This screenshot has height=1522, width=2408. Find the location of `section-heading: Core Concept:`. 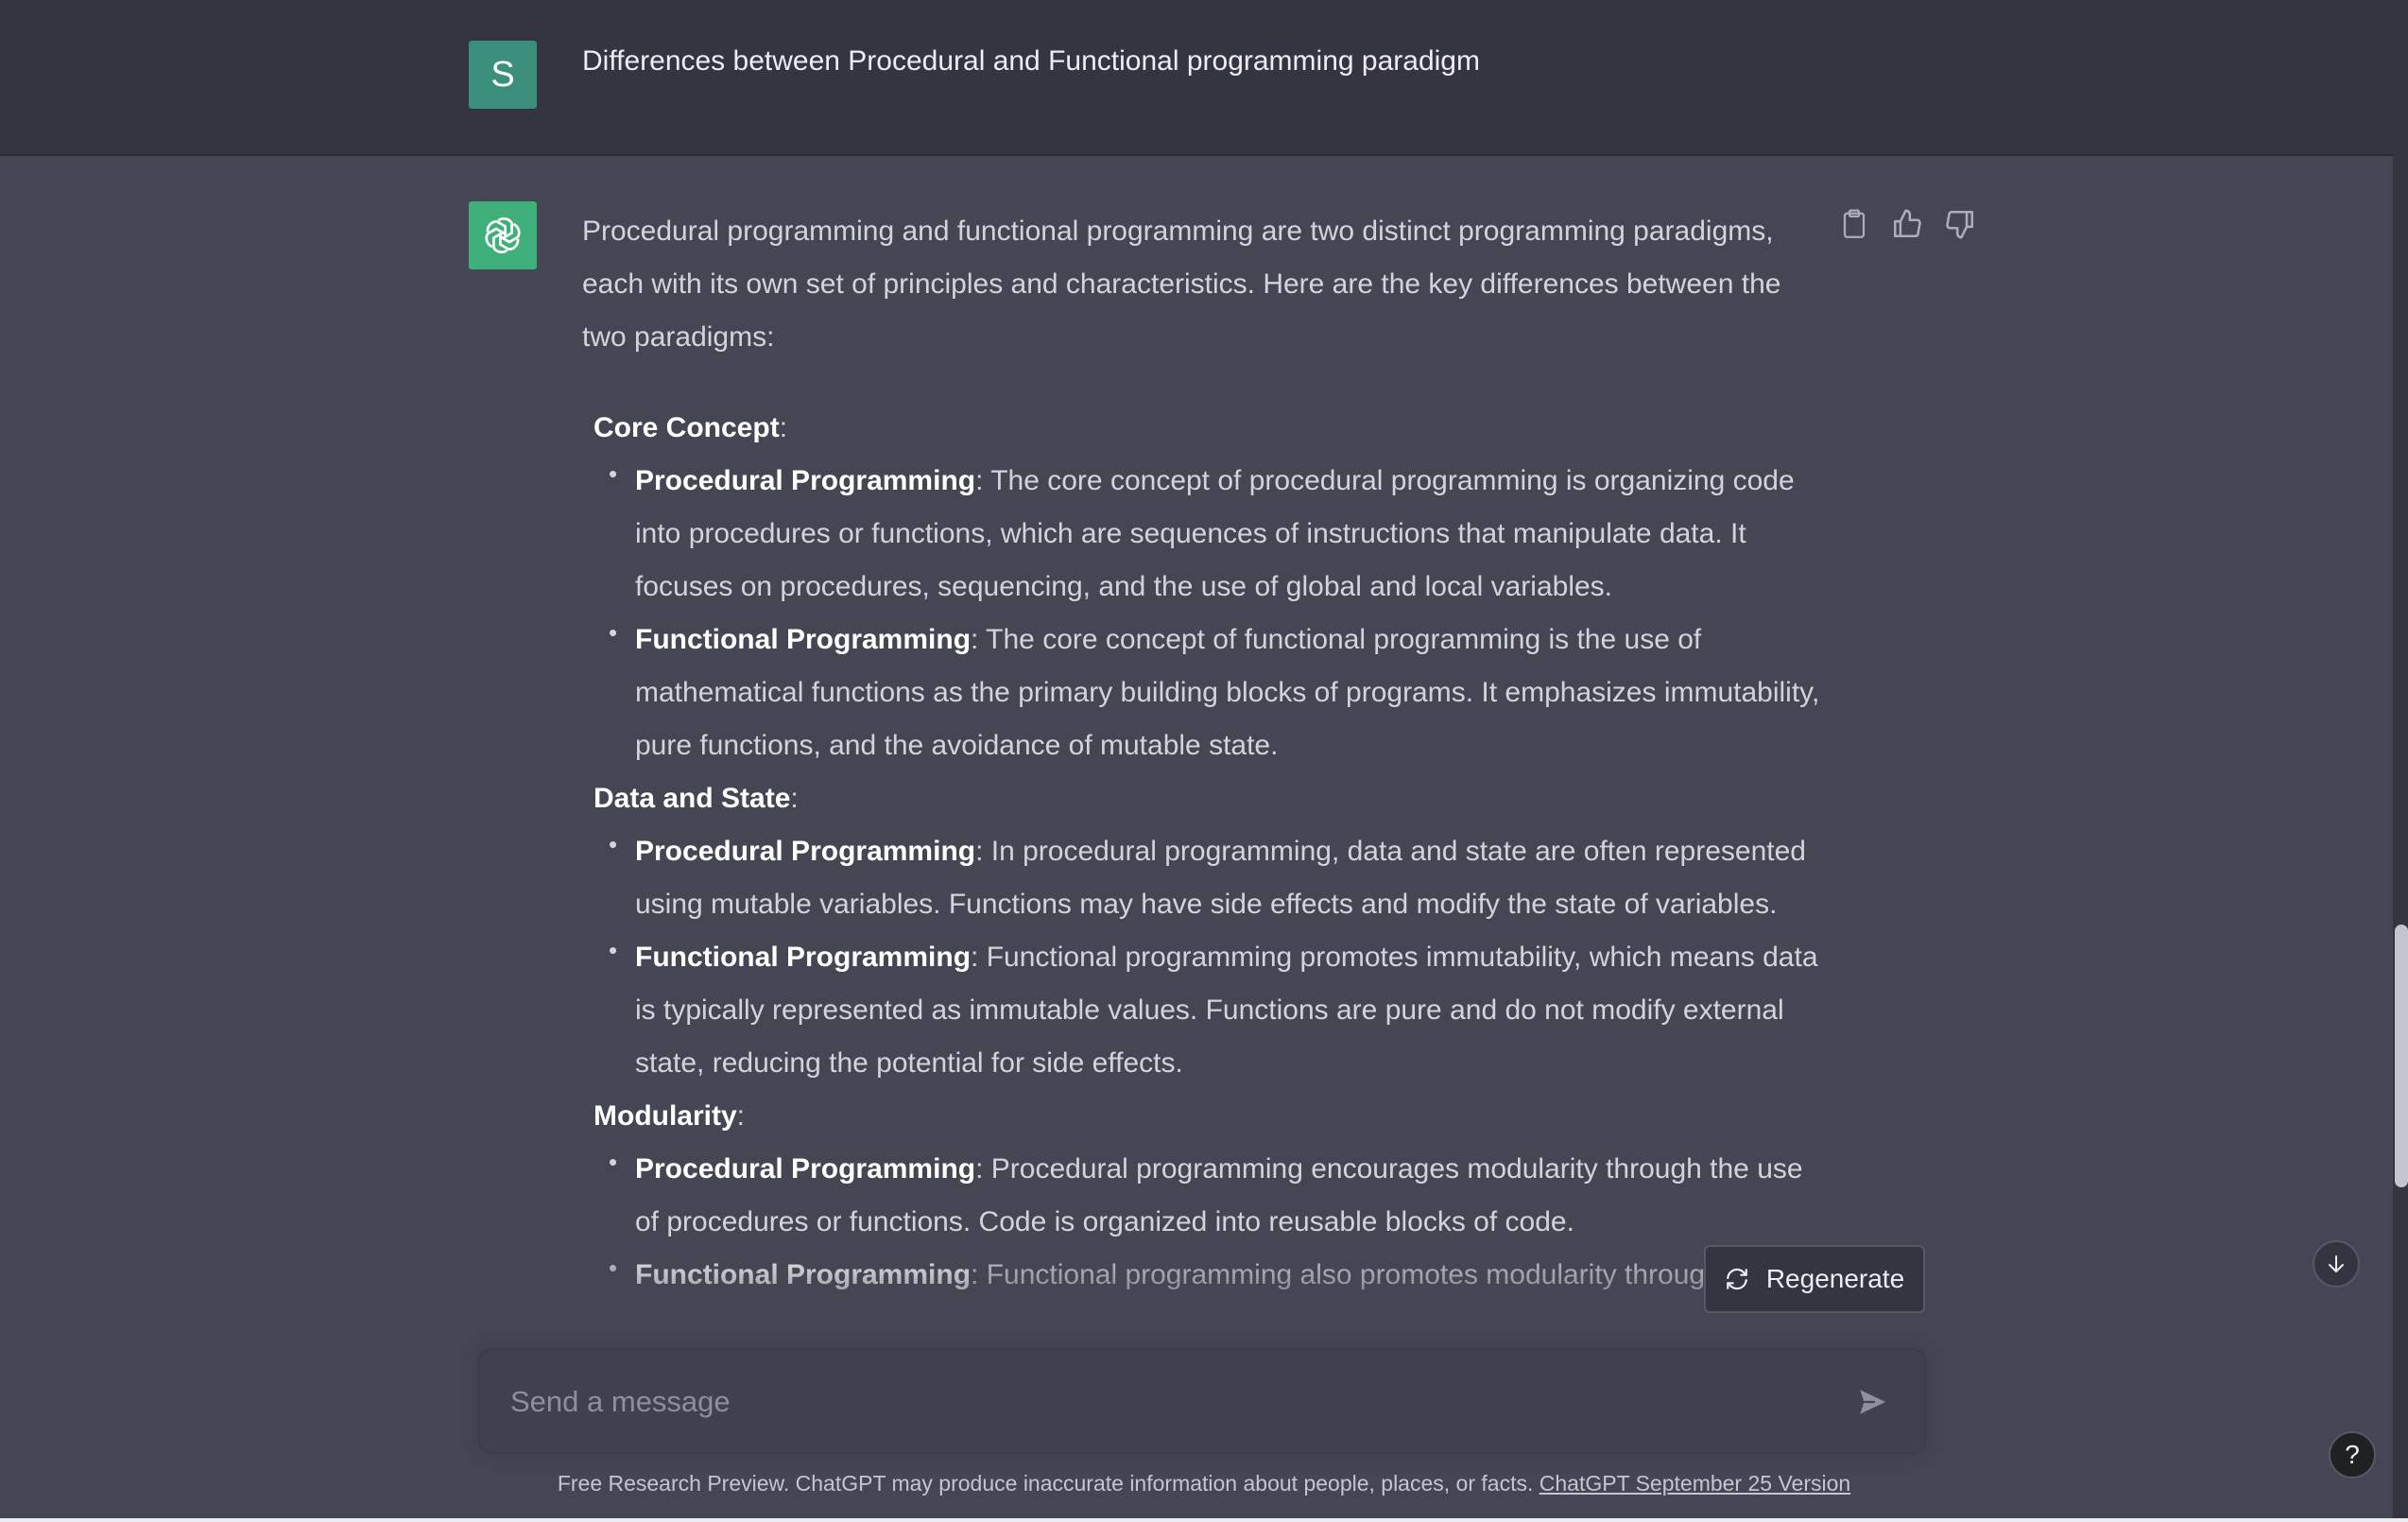

section-heading: Core Concept: is located at coordinates (690, 427).